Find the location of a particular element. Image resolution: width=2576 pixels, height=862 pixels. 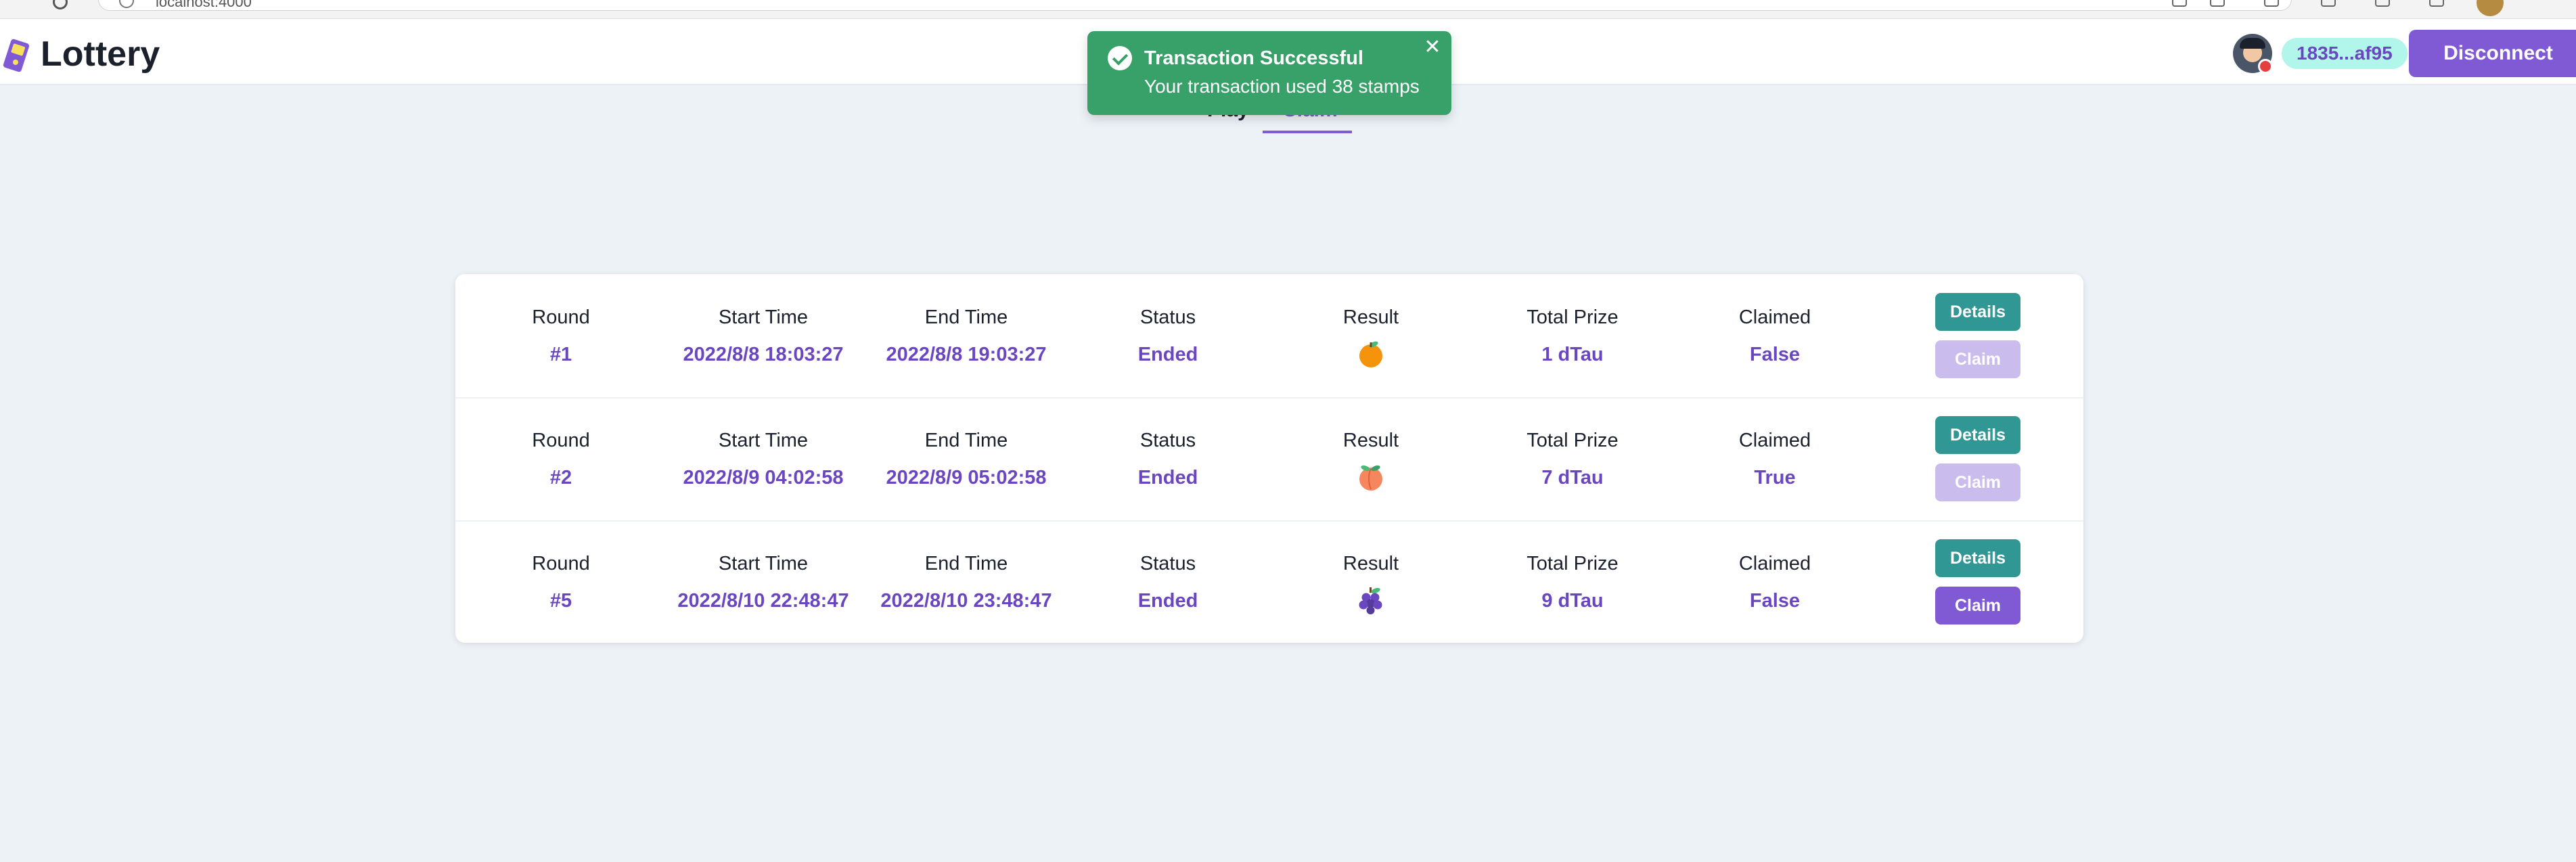

round-number: #2 is located at coordinates (560, 478).